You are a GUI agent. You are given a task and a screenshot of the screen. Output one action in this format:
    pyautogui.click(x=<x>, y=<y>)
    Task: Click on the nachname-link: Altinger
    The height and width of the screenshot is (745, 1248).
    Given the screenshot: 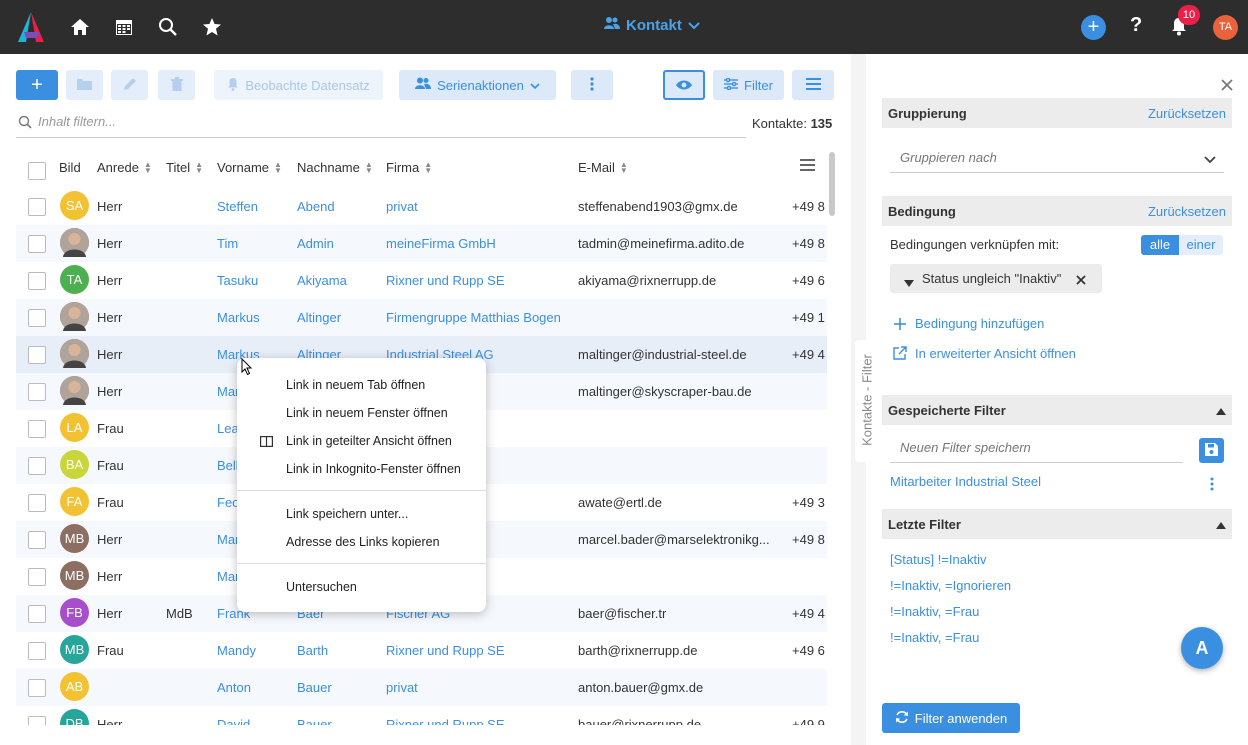 What is the action you would take?
    pyautogui.click(x=319, y=317)
    